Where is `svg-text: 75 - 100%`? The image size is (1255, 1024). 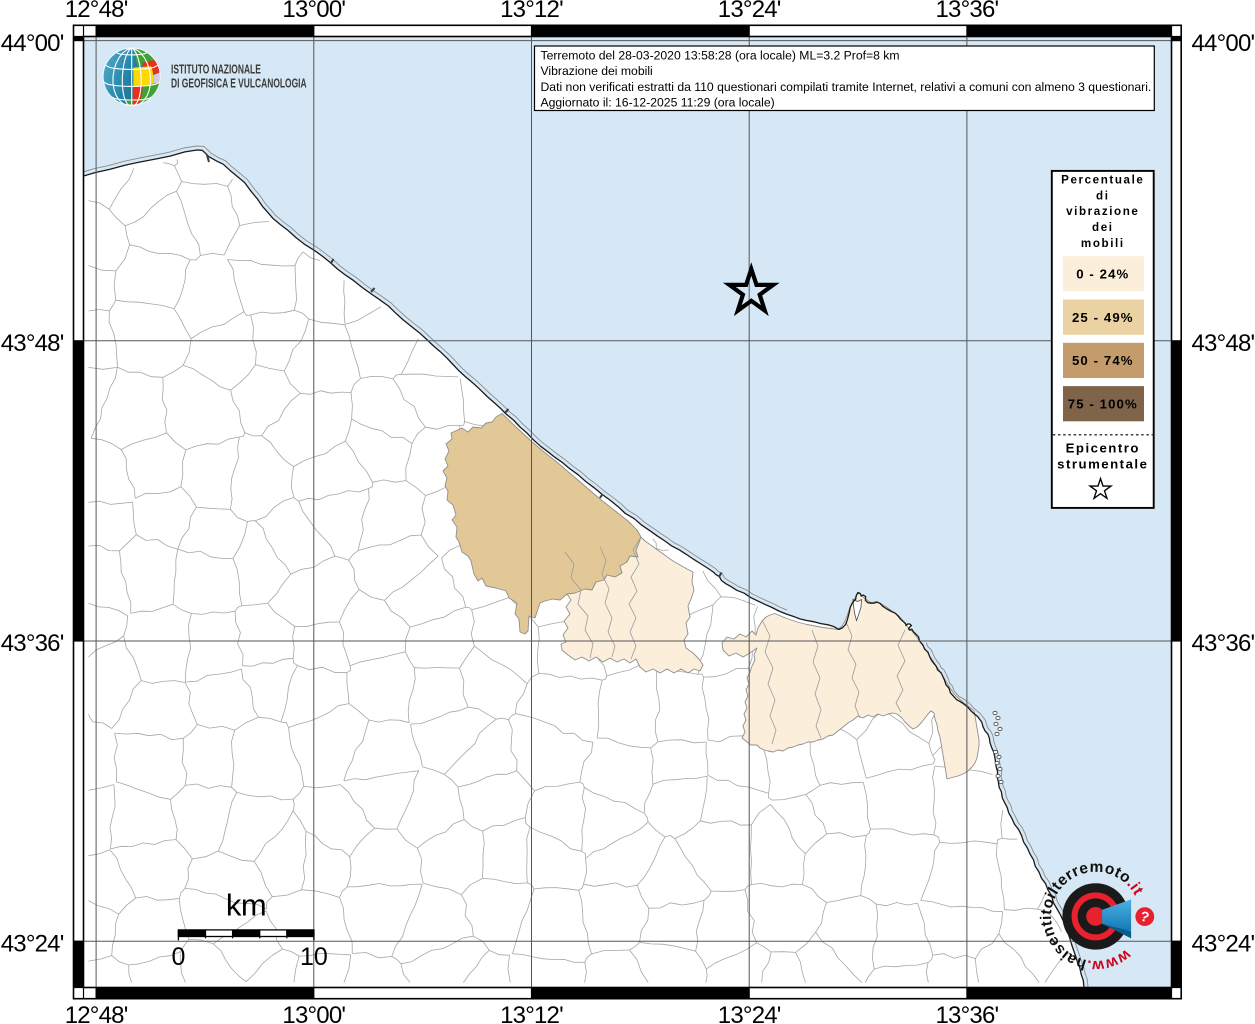
svg-text: 75 - 100% is located at coordinates (1103, 403).